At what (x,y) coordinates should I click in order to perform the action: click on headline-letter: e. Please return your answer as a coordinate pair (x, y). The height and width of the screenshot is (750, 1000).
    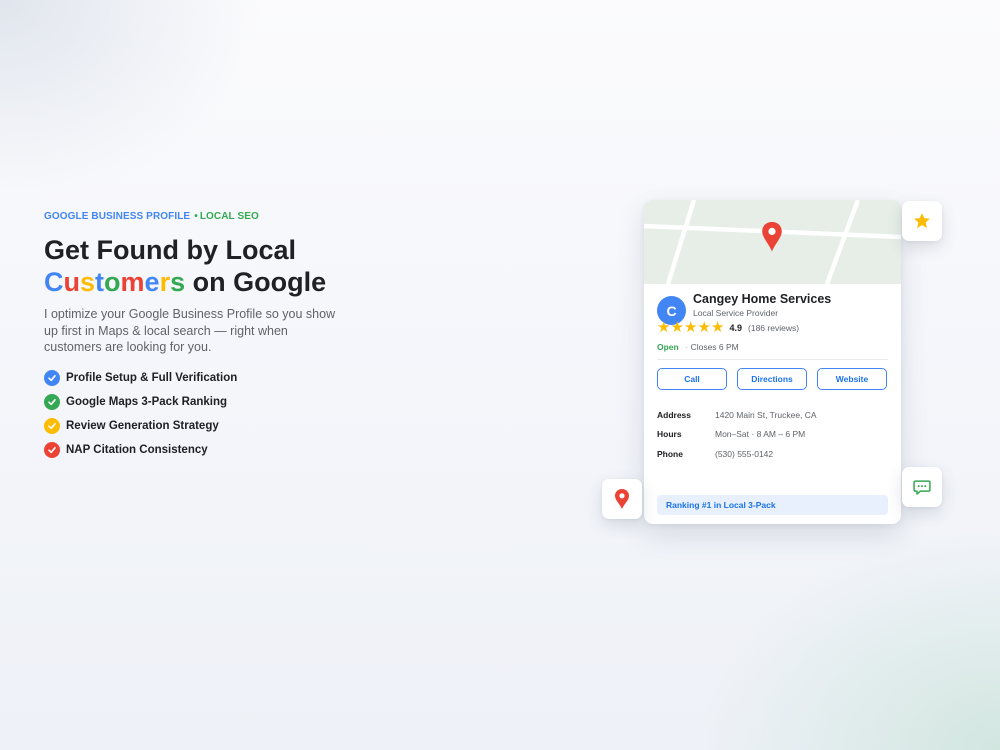
    Looking at the image, I should click on (152, 282).